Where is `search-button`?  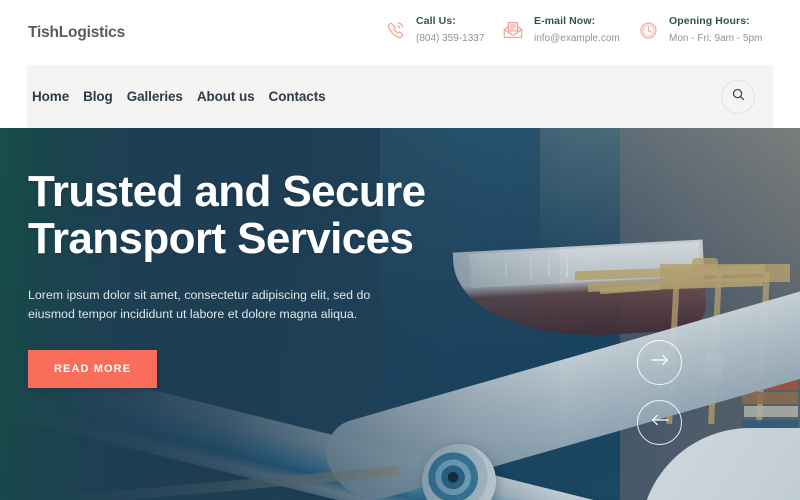 search-button is located at coordinates (738, 96).